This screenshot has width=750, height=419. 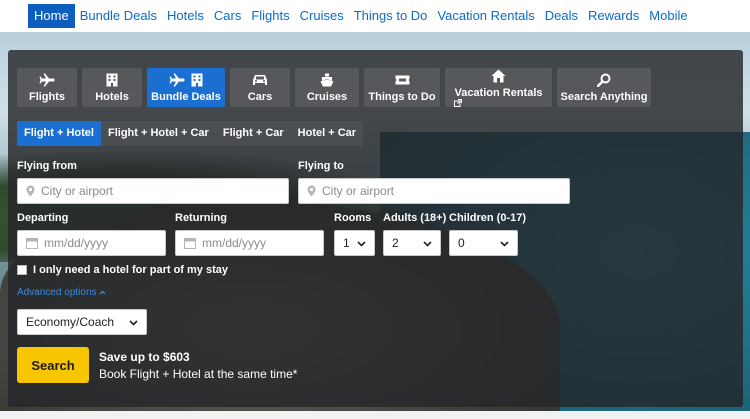 I want to click on nav-item-hotels: Hotels, so click(x=185, y=16).